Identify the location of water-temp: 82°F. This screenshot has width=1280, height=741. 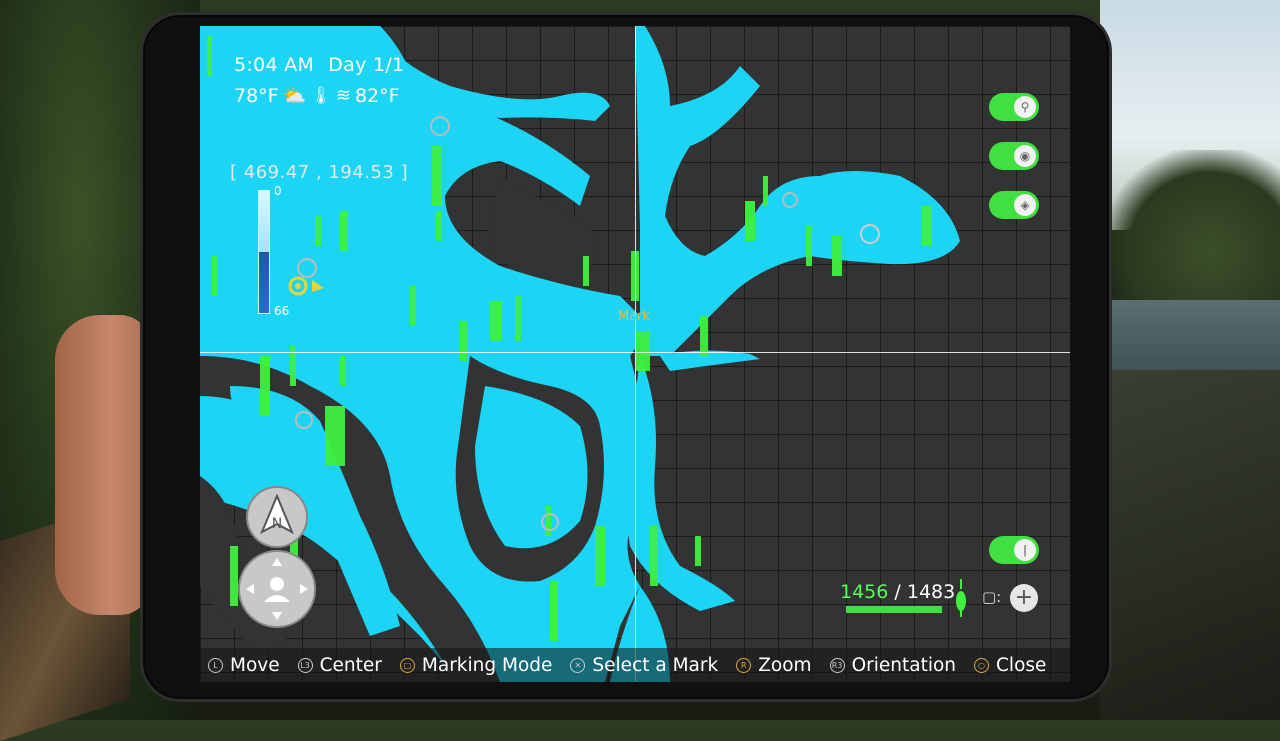
(377, 95).